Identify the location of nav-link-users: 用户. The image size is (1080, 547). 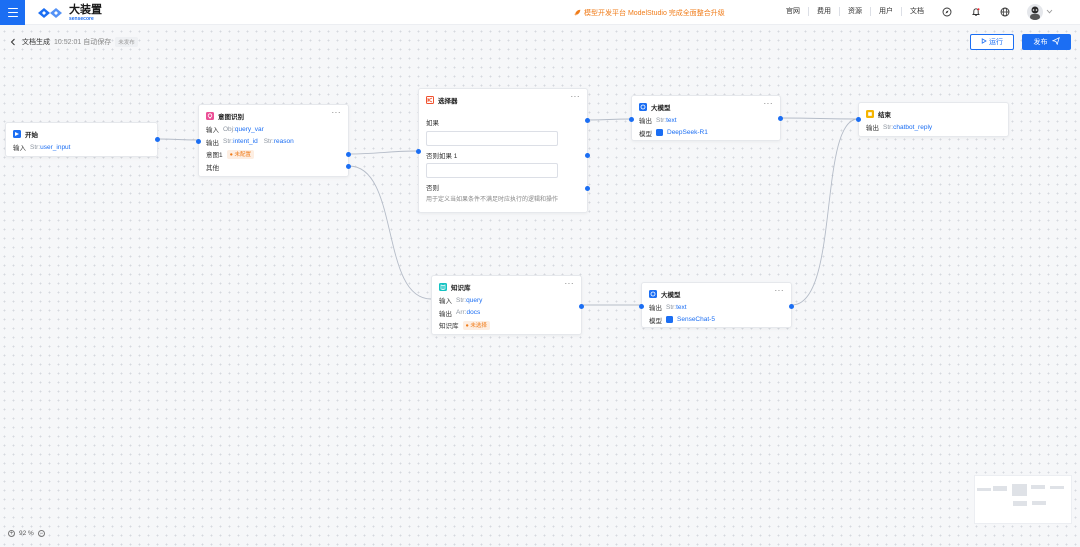
(886, 11).